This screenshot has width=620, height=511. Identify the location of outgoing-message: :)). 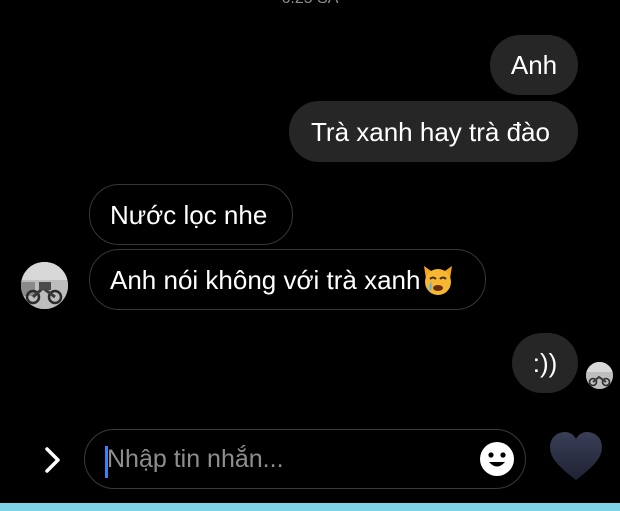
(545, 363).